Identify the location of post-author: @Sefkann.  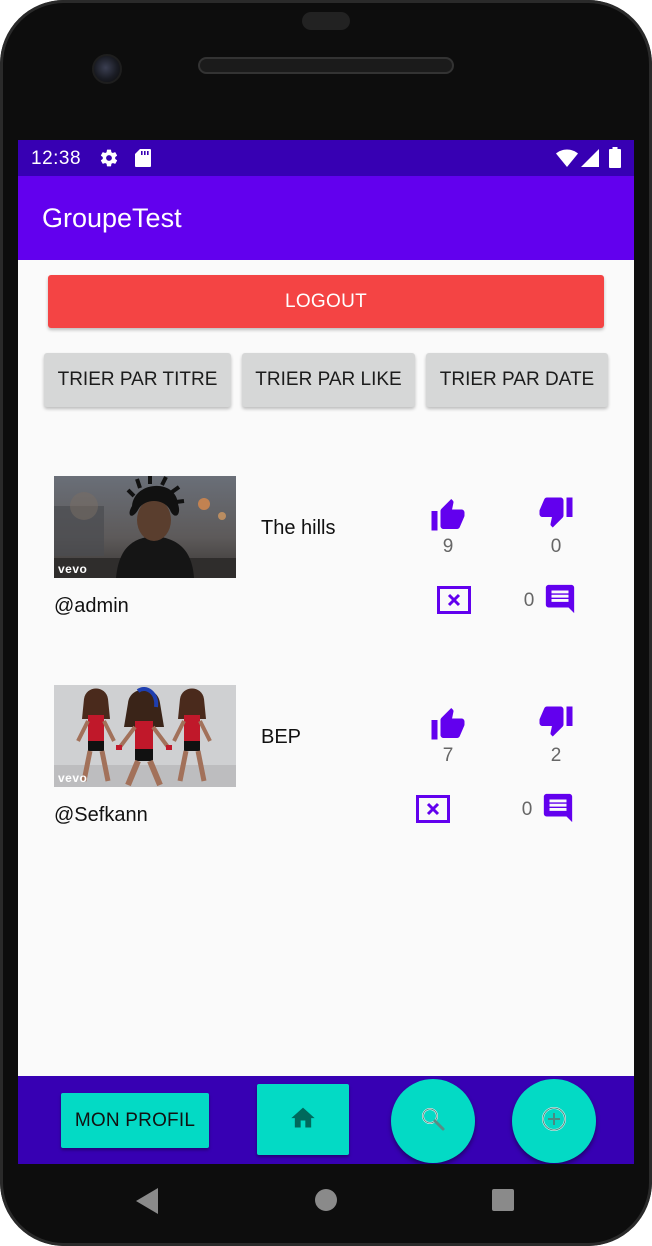
(101, 815).